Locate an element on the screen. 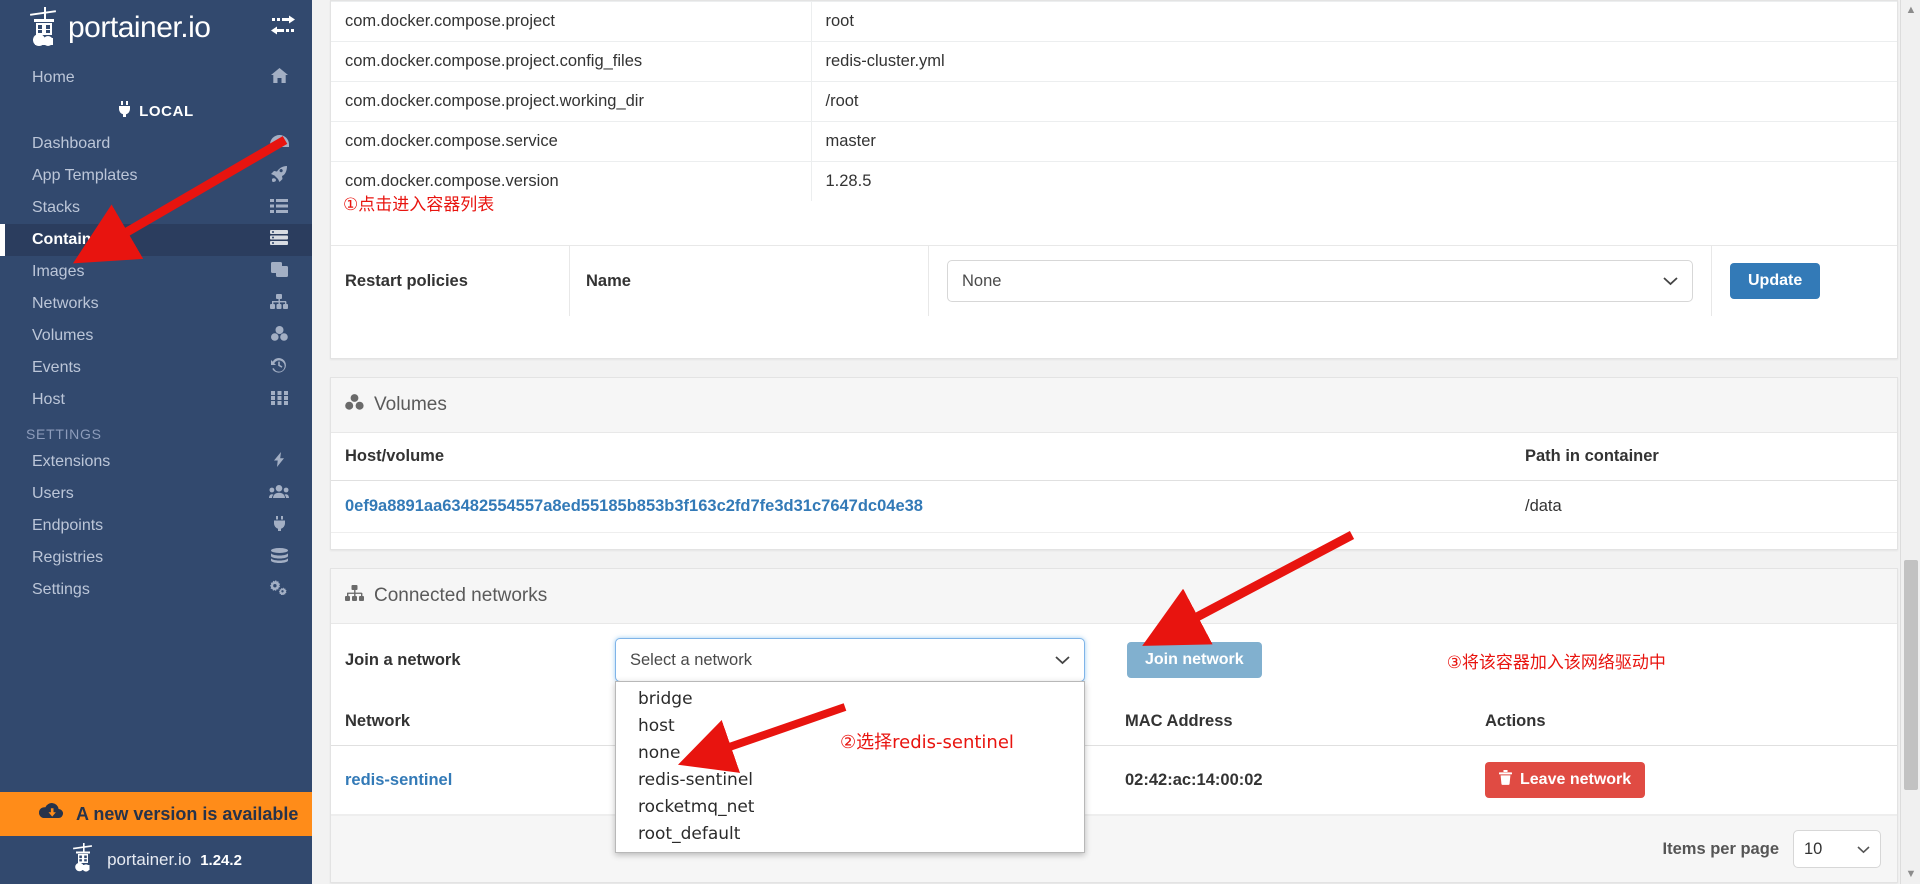 The image size is (1920, 884). column-path-in-container: Path in container is located at coordinates (1704, 457).